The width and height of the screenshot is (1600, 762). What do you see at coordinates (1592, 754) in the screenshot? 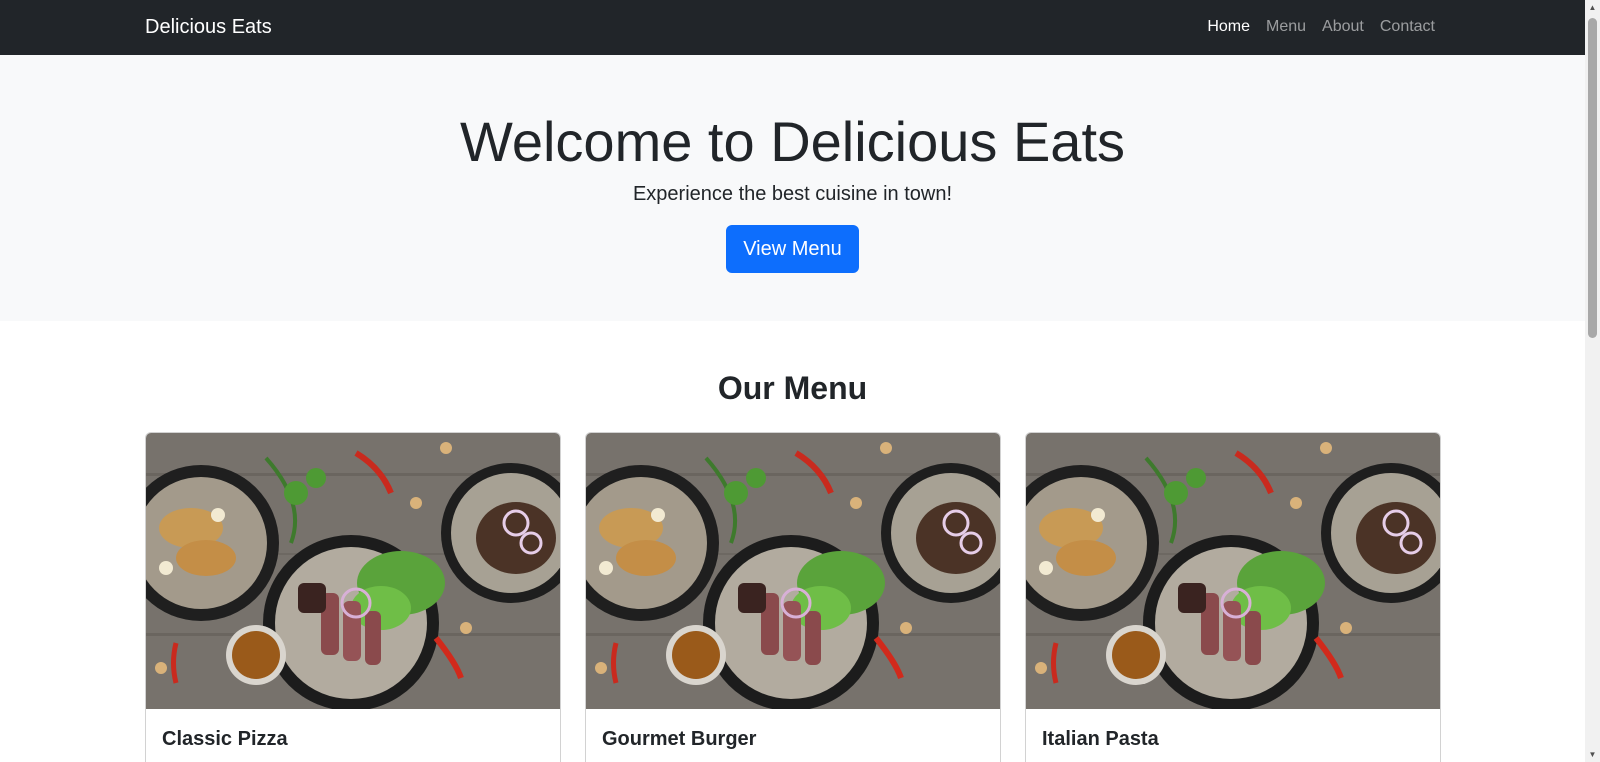
I see `scroll-down-icon: ▼` at bounding box center [1592, 754].